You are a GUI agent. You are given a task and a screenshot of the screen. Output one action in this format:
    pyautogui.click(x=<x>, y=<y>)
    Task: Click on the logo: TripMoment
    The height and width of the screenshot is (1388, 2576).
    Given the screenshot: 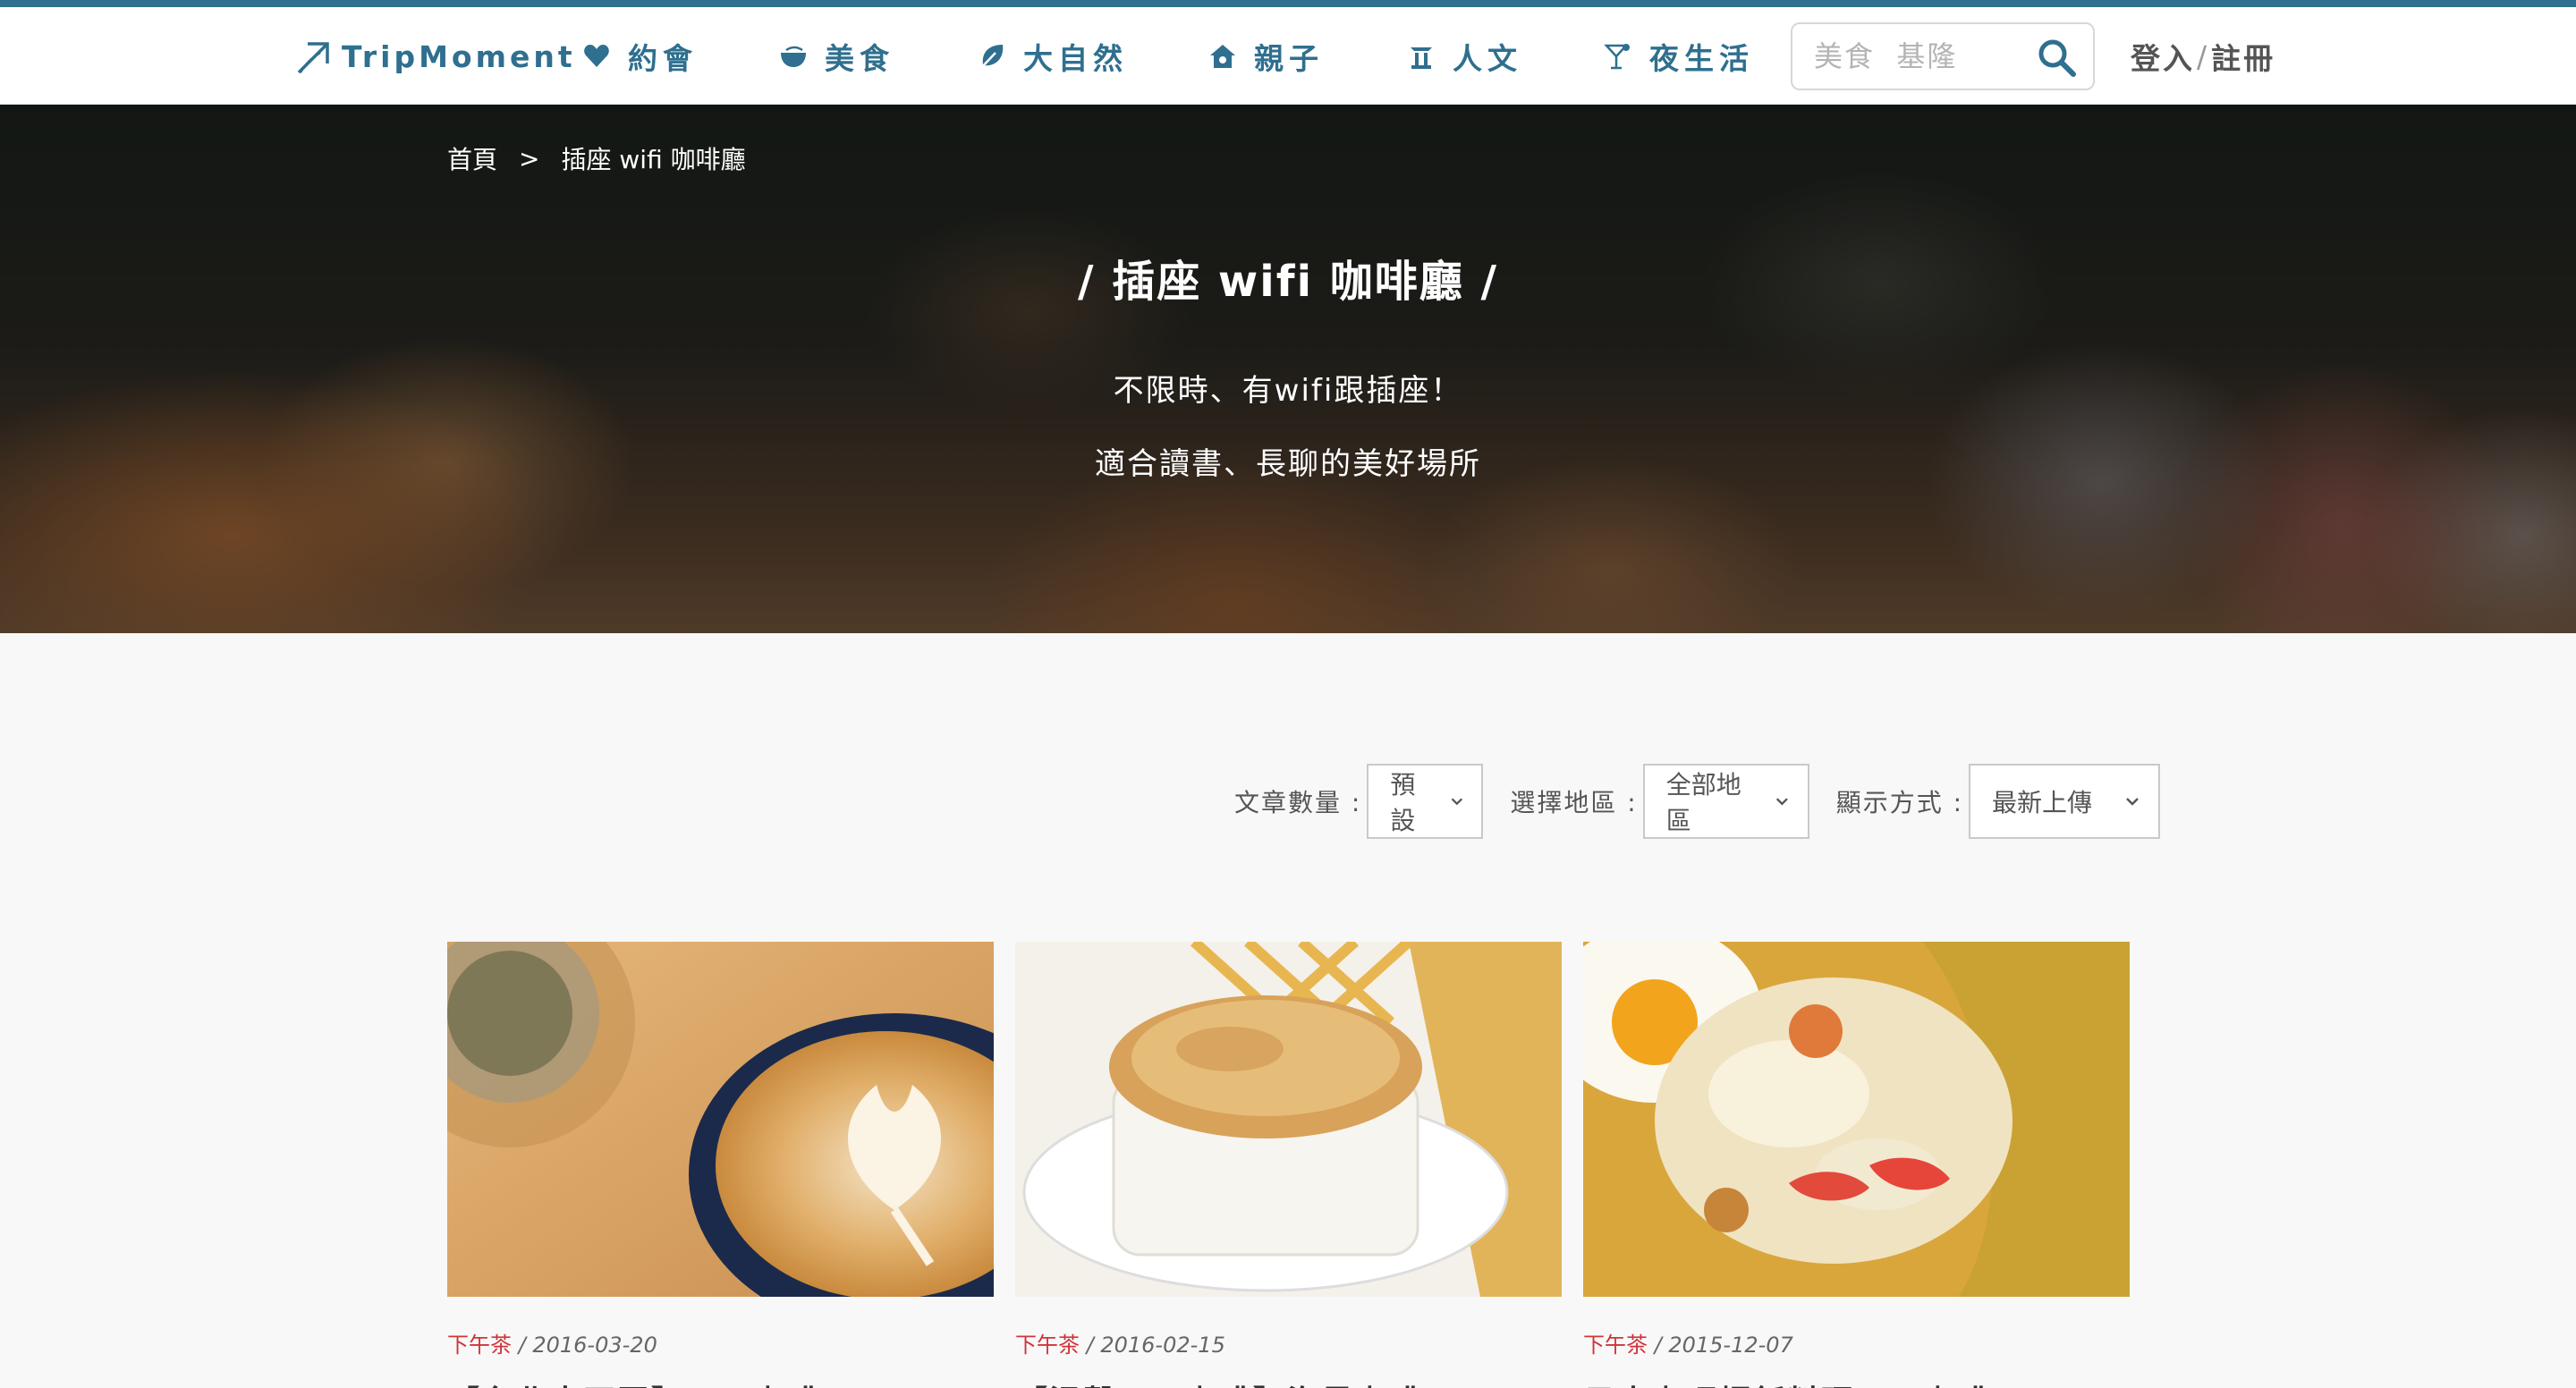 What is the action you would take?
    pyautogui.click(x=434, y=57)
    